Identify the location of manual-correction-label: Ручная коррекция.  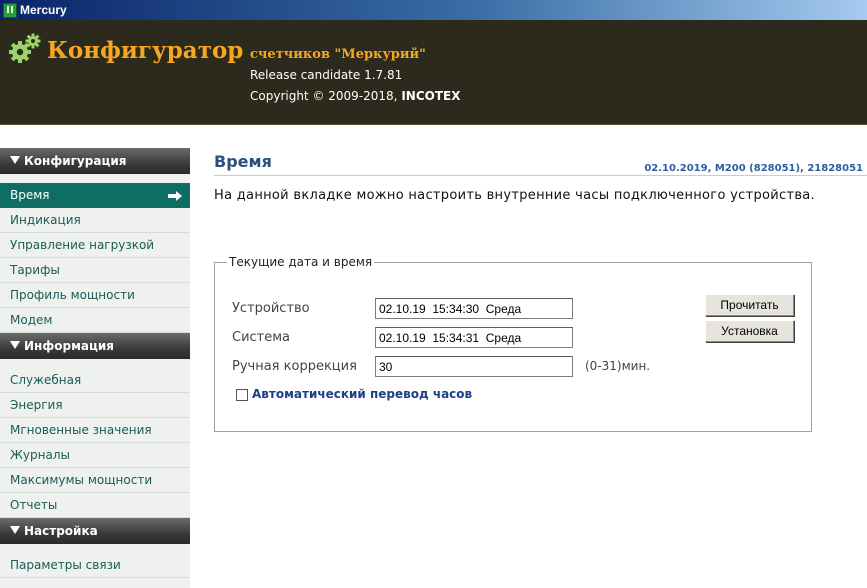
(294, 366).